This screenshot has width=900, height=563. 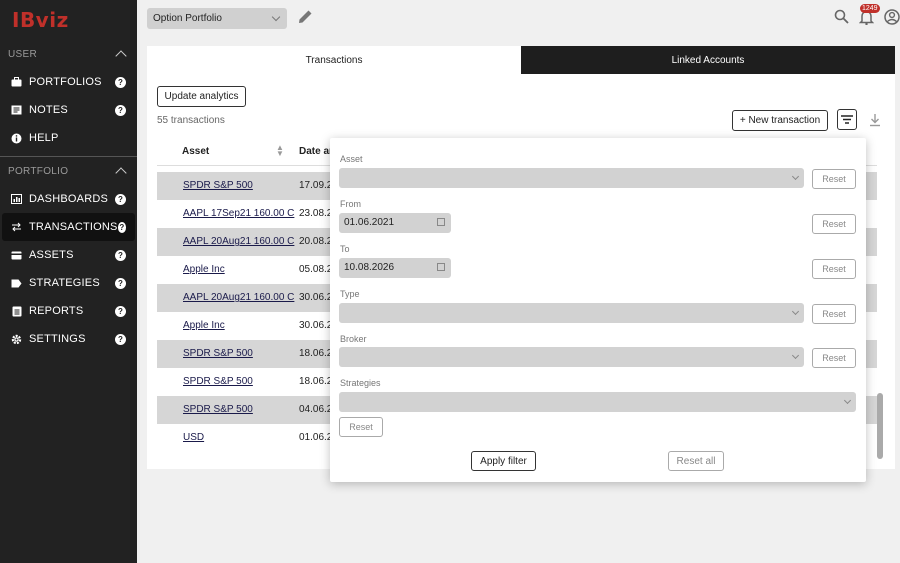 I want to click on swap-icon, so click(x=16, y=227).